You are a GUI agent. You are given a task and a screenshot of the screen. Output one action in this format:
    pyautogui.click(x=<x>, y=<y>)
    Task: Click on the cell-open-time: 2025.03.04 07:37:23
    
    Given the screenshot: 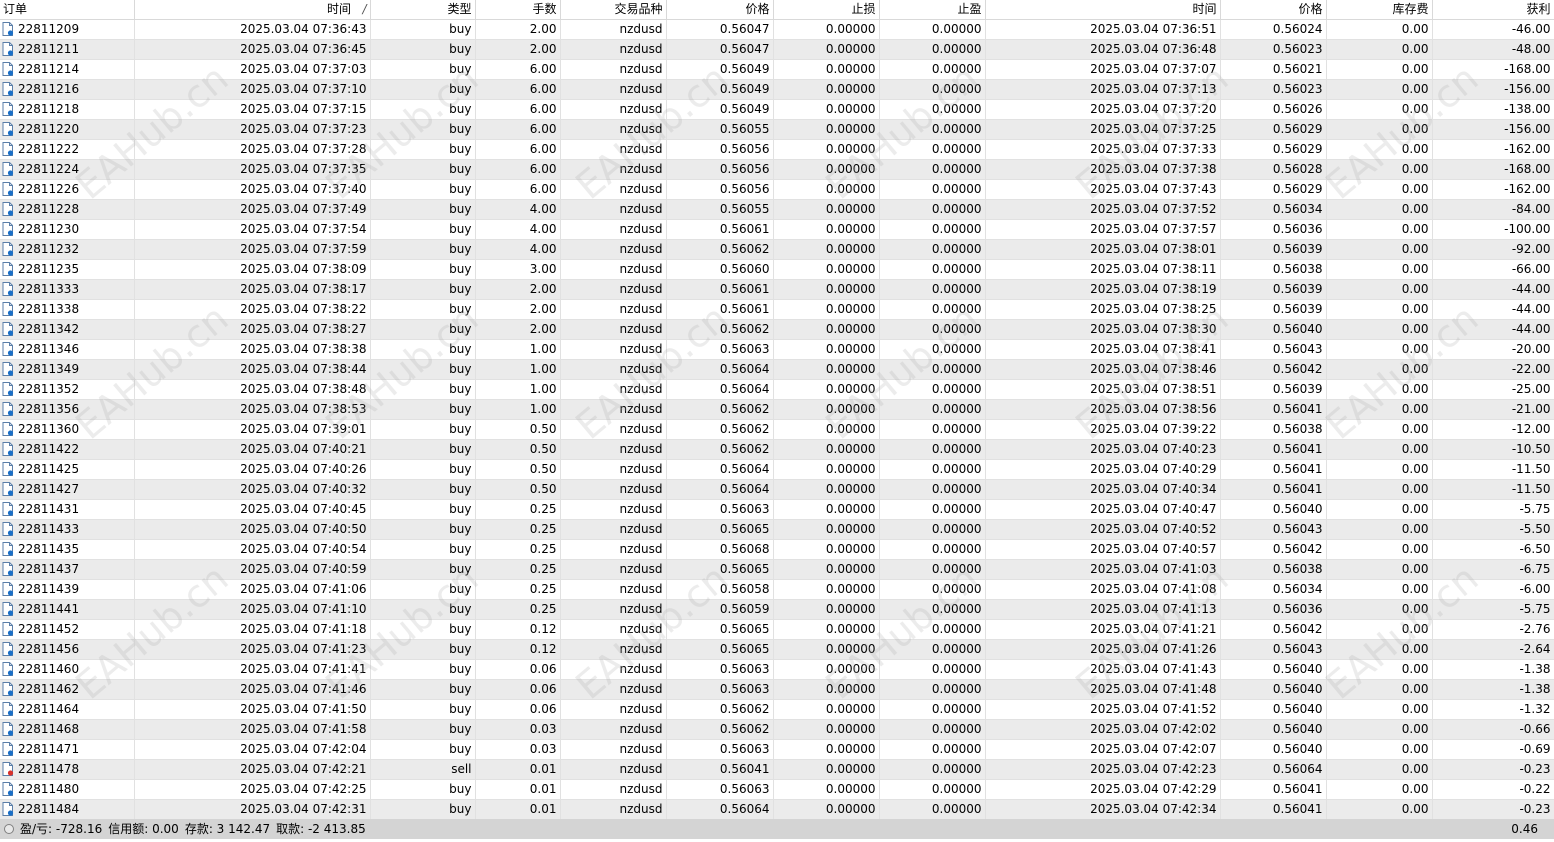 What is the action you would take?
    pyautogui.click(x=252, y=129)
    